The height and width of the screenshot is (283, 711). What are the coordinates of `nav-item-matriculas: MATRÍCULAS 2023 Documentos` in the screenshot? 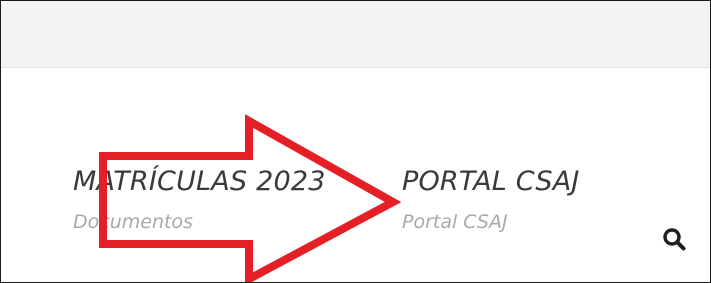 It's located at (199, 199).